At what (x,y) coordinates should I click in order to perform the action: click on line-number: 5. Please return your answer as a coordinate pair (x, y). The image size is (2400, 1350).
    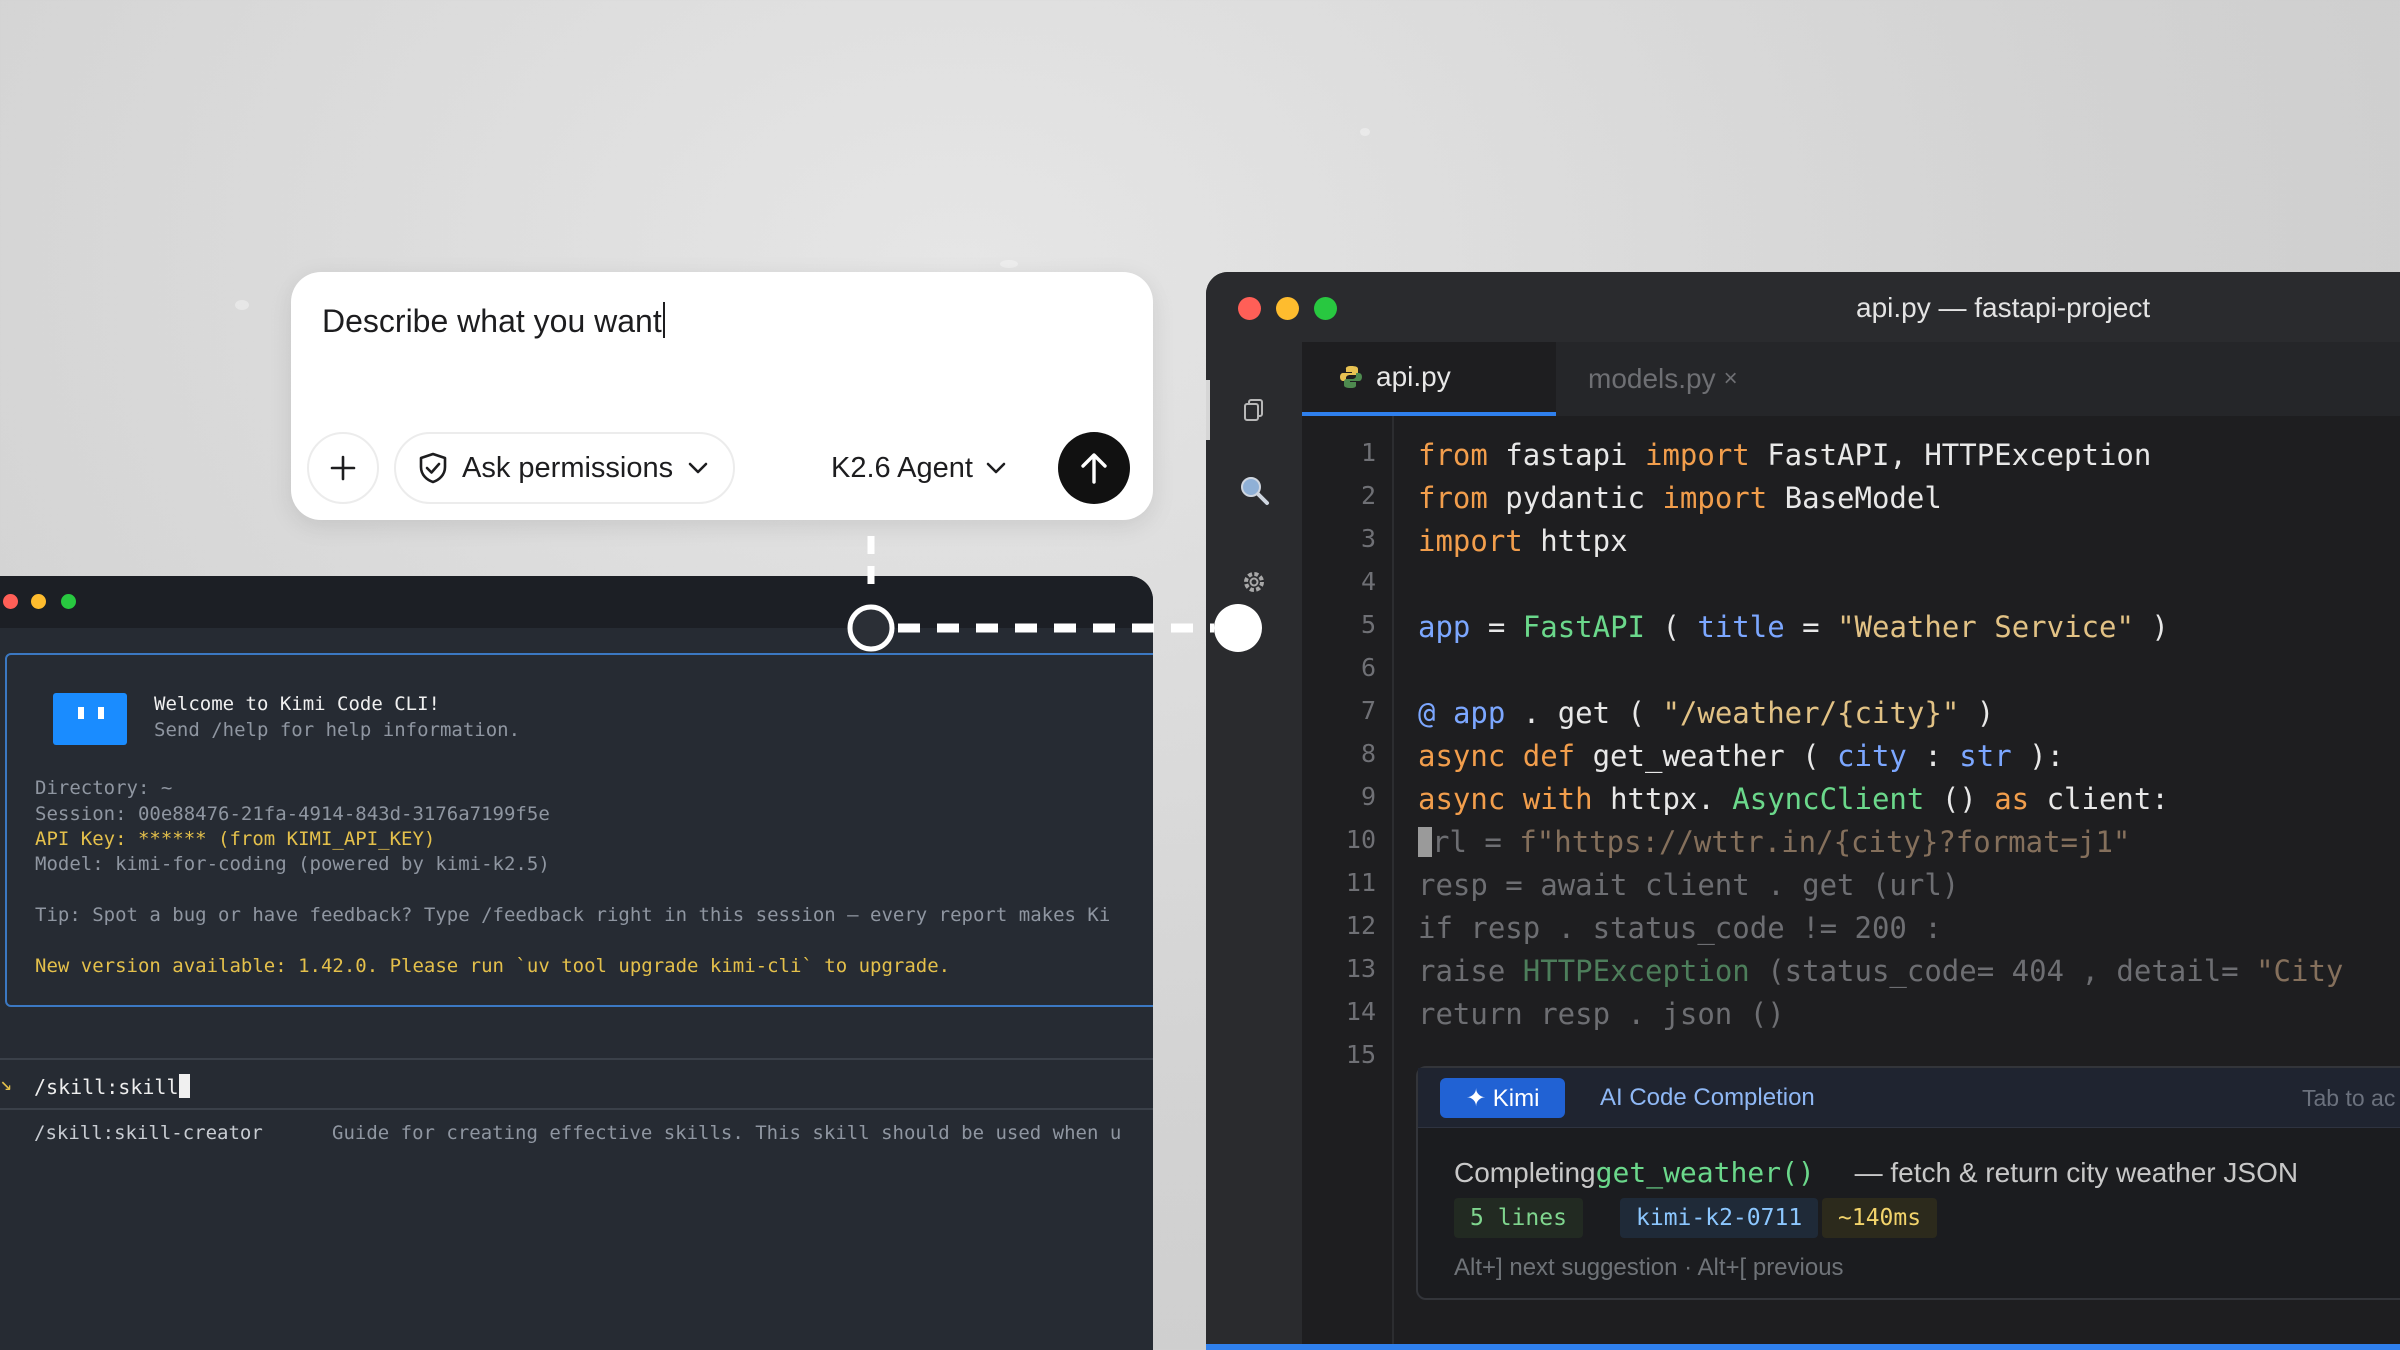
    Looking at the image, I should click on (1368, 624).